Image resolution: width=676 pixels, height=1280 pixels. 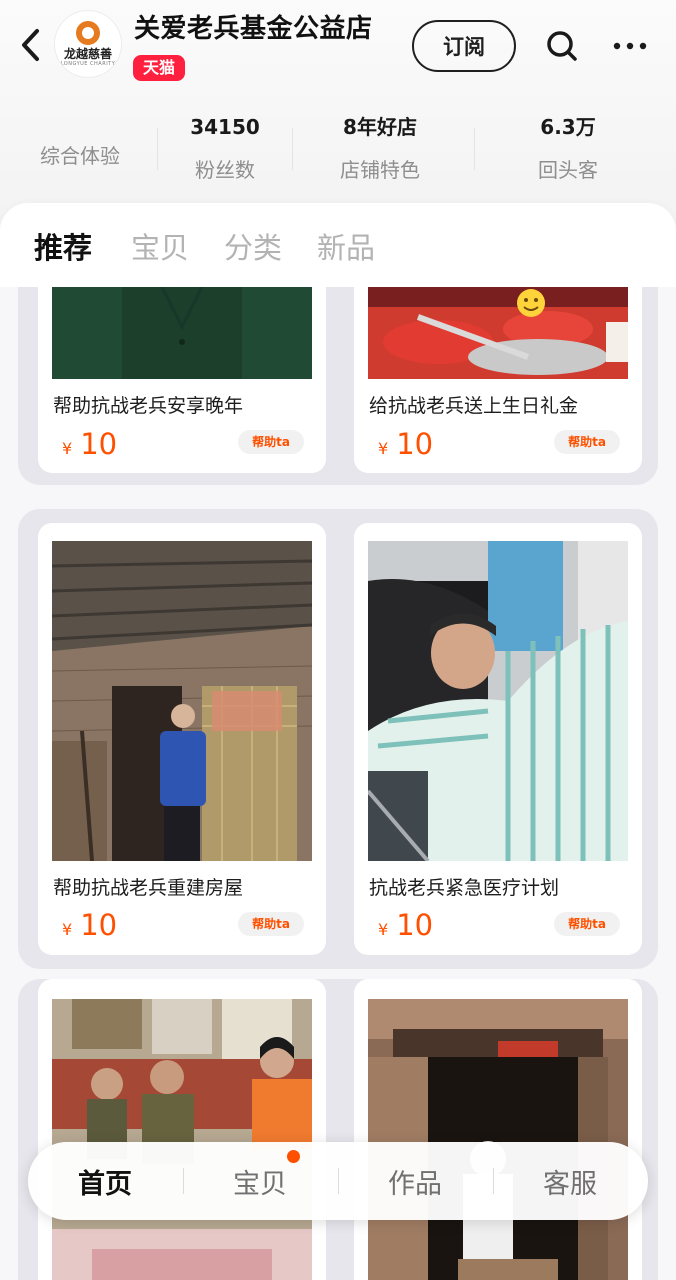 I want to click on logo-subtext: LONGYUE CHARITY, so click(x=88, y=63).